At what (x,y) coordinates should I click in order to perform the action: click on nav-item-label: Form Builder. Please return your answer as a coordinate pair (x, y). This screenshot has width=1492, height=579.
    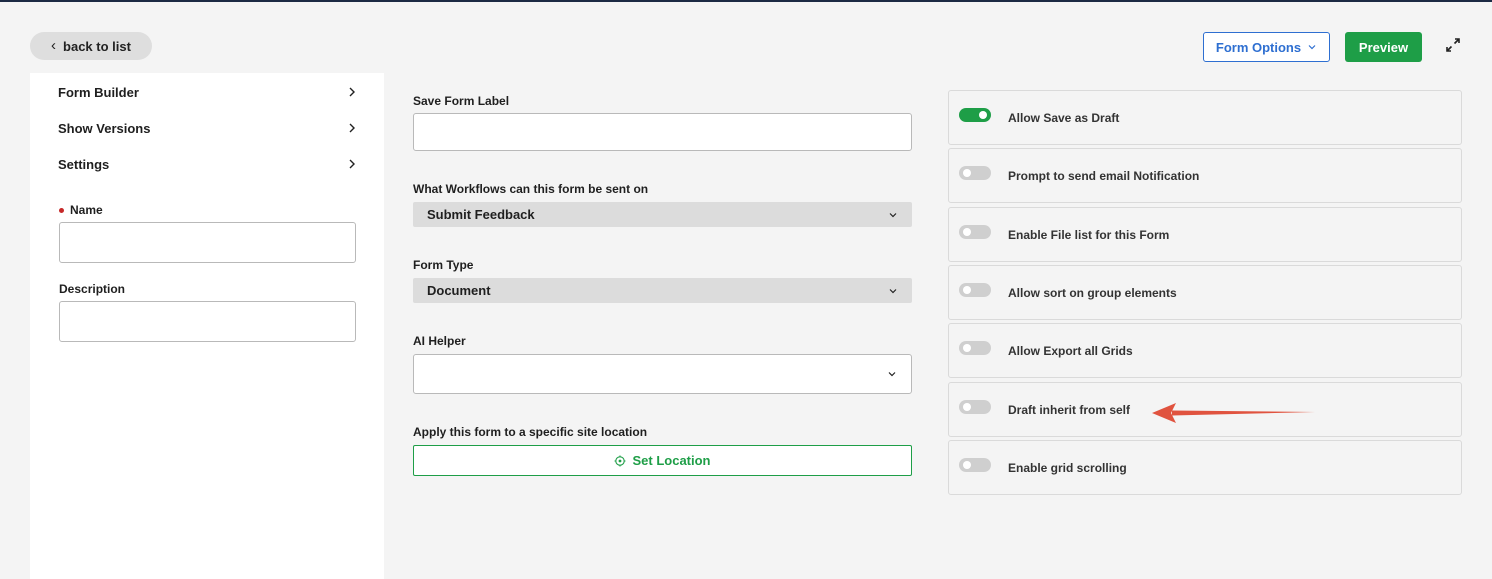
    Looking at the image, I should click on (98, 92).